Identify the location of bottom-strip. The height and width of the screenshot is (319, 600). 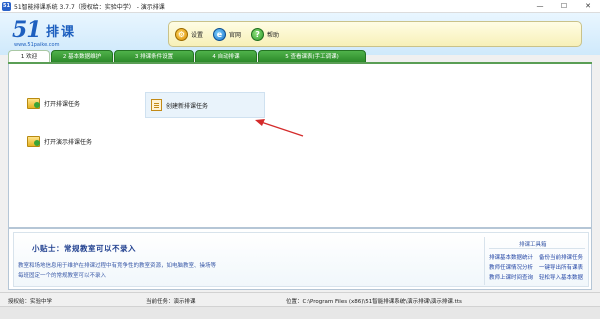
(300, 312).